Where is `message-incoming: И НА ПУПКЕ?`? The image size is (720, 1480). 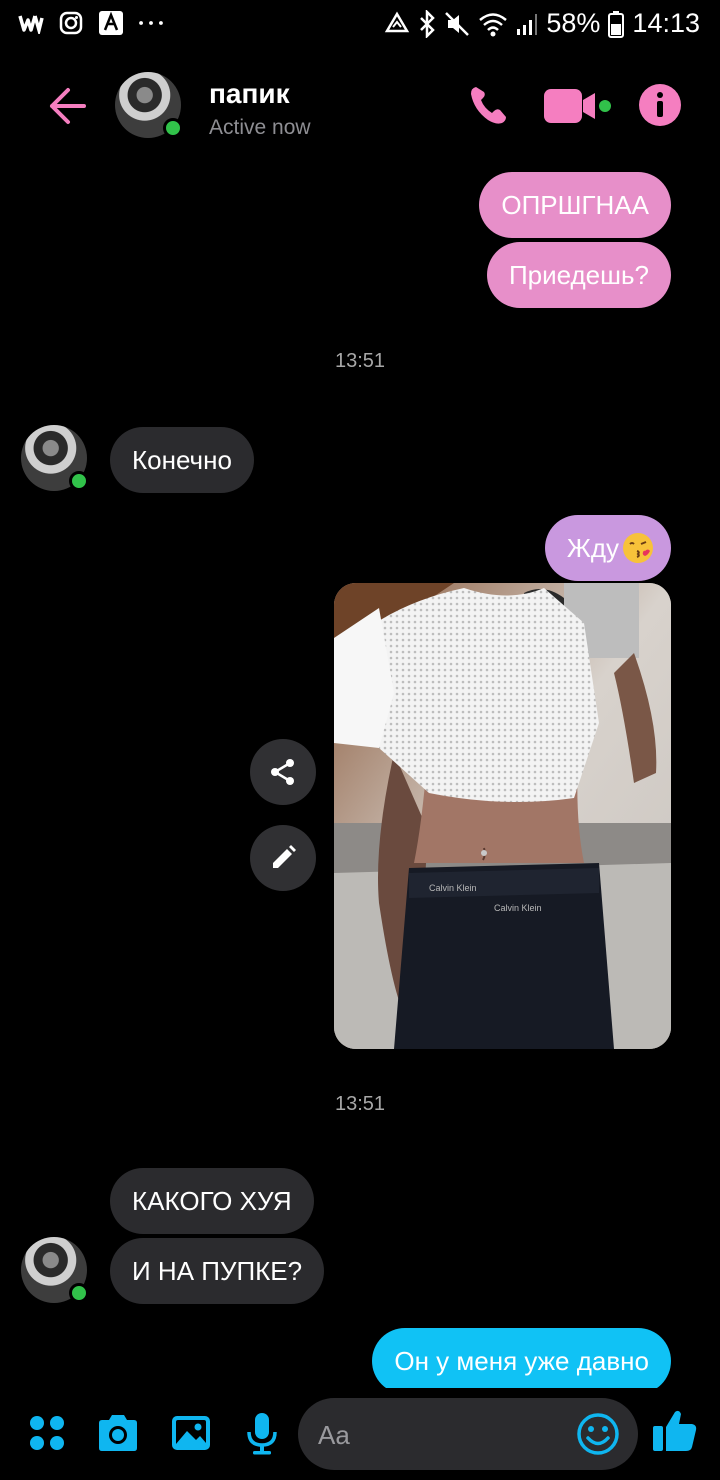
message-incoming: И НА ПУПКЕ? is located at coordinates (217, 1271).